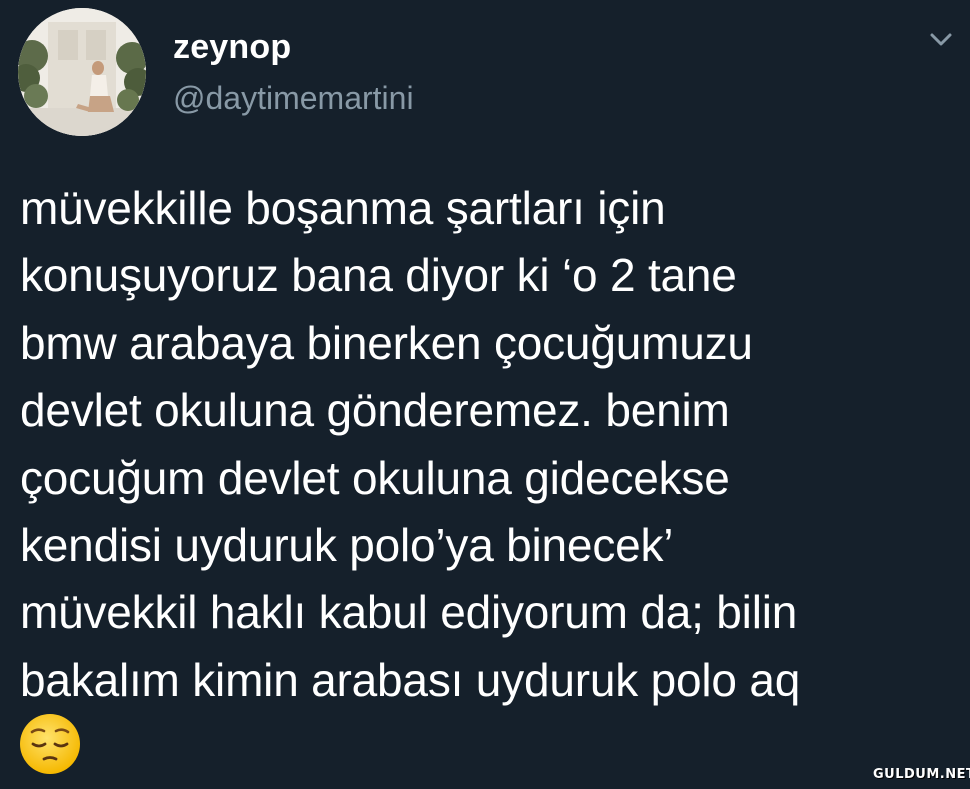 The height and width of the screenshot is (789, 970). I want to click on avatar-photo, so click(82, 72).